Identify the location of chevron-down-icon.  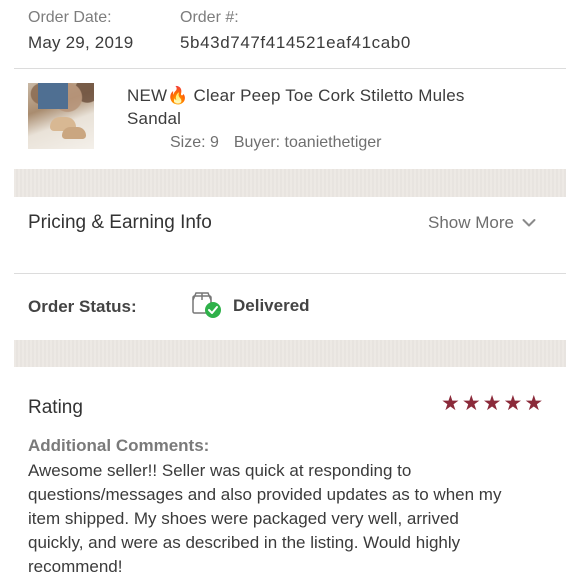
(529, 223).